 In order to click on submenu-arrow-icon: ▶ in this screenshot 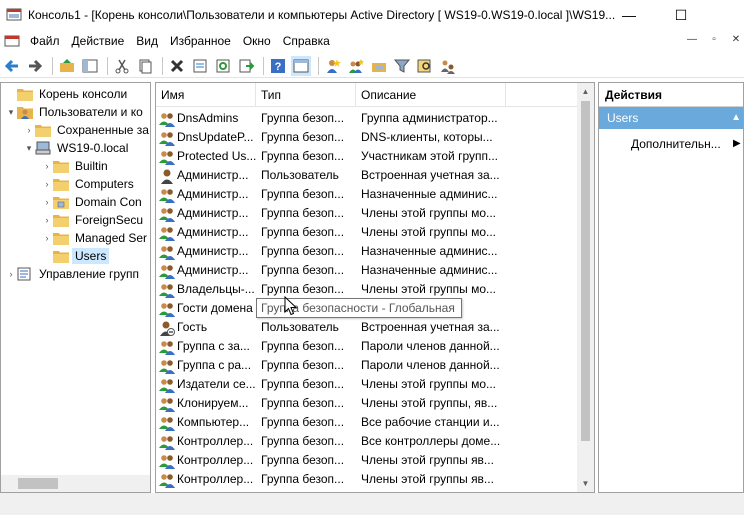, I will do `click(737, 144)`.